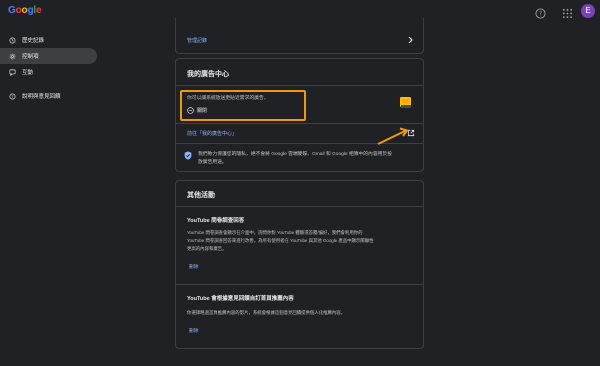 This screenshot has height=366, width=600. Describe the element at coordinates (216, 221) in the screenshot. I see `section-title: YouTube 問卷調查回答` at that location.